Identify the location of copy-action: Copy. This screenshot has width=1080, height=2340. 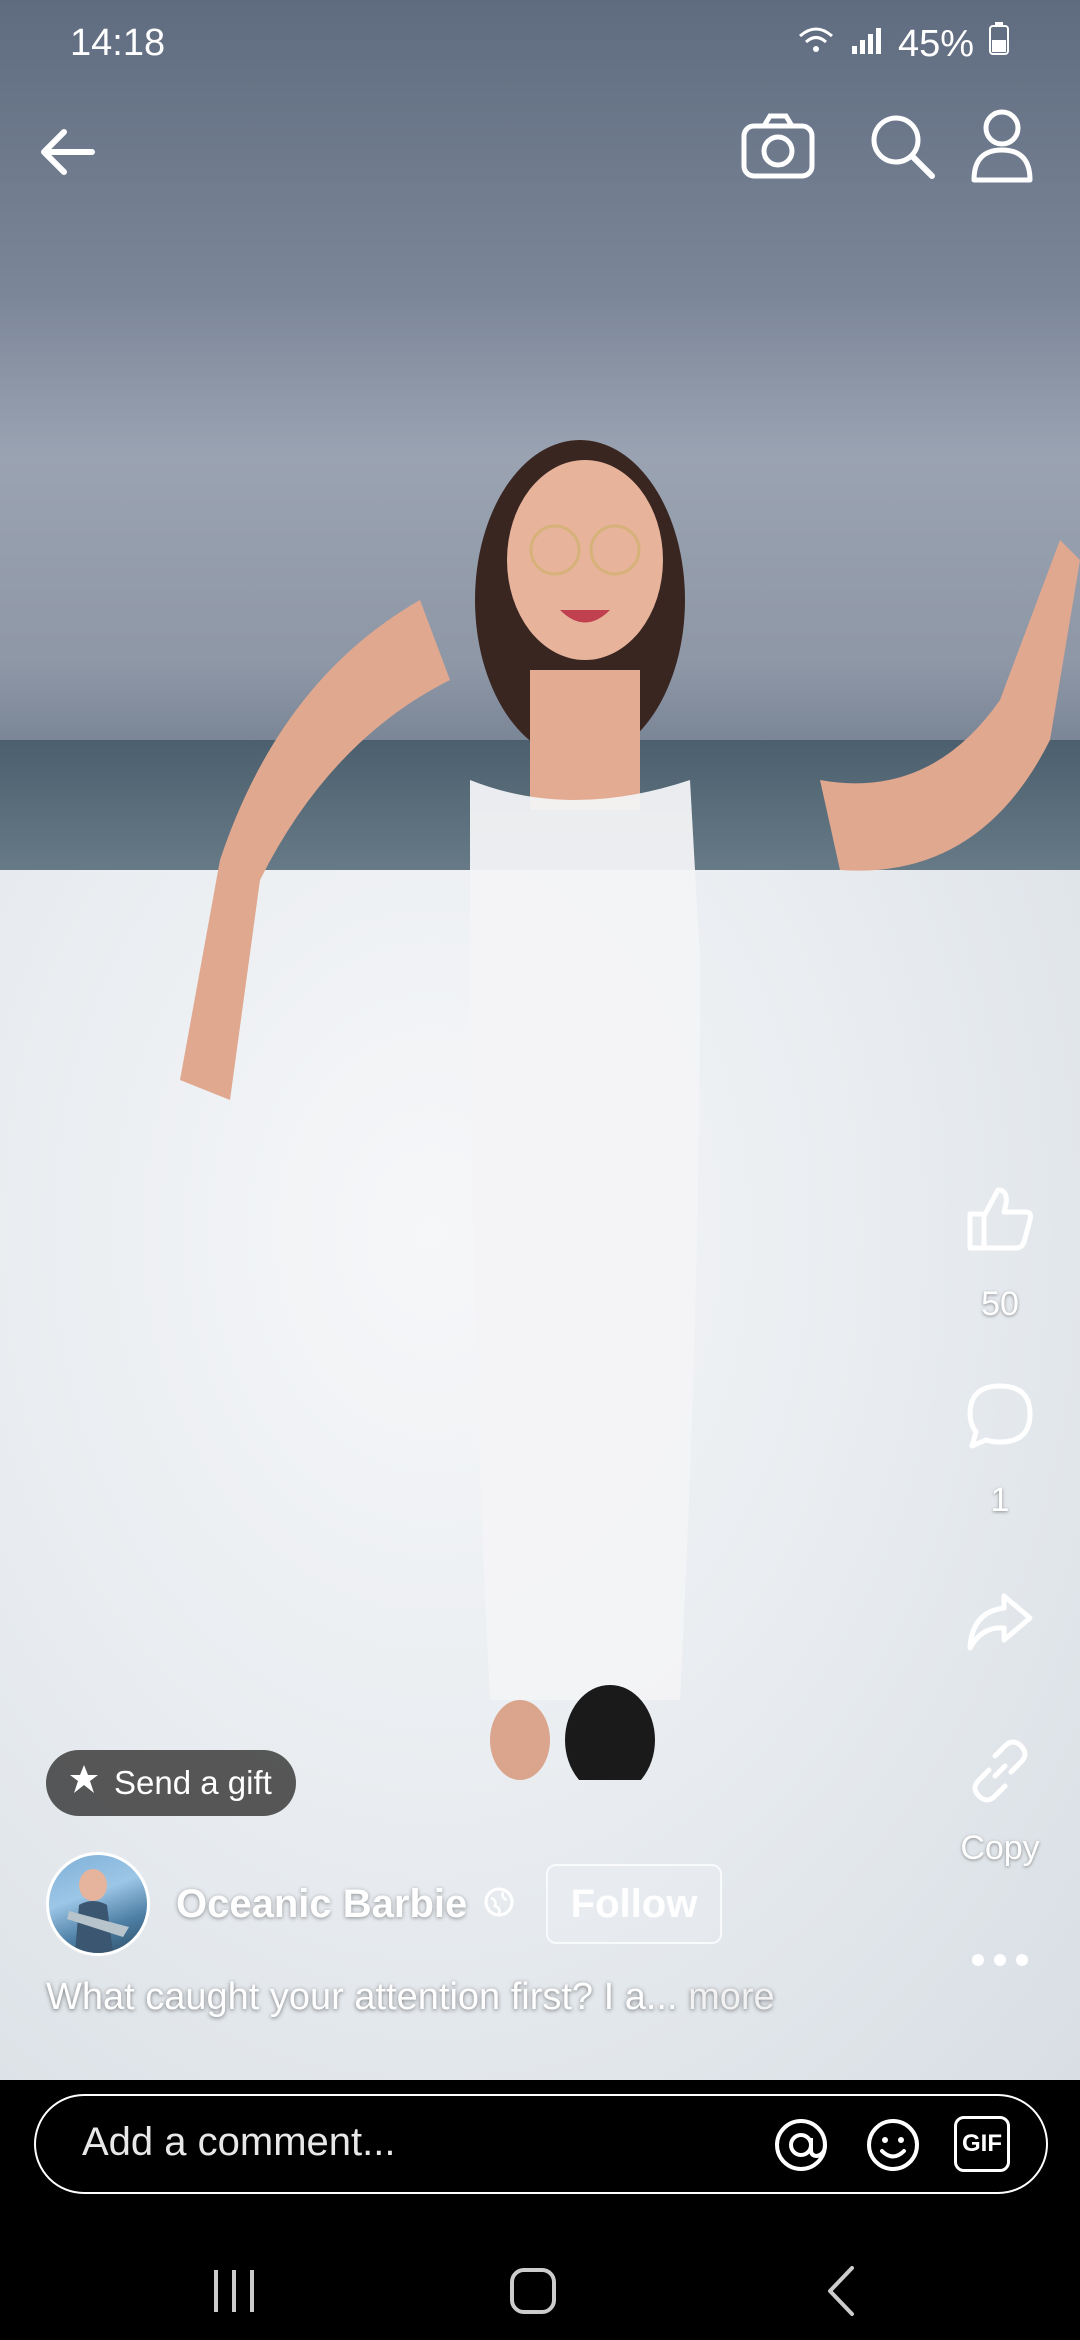
(1000, 1802).